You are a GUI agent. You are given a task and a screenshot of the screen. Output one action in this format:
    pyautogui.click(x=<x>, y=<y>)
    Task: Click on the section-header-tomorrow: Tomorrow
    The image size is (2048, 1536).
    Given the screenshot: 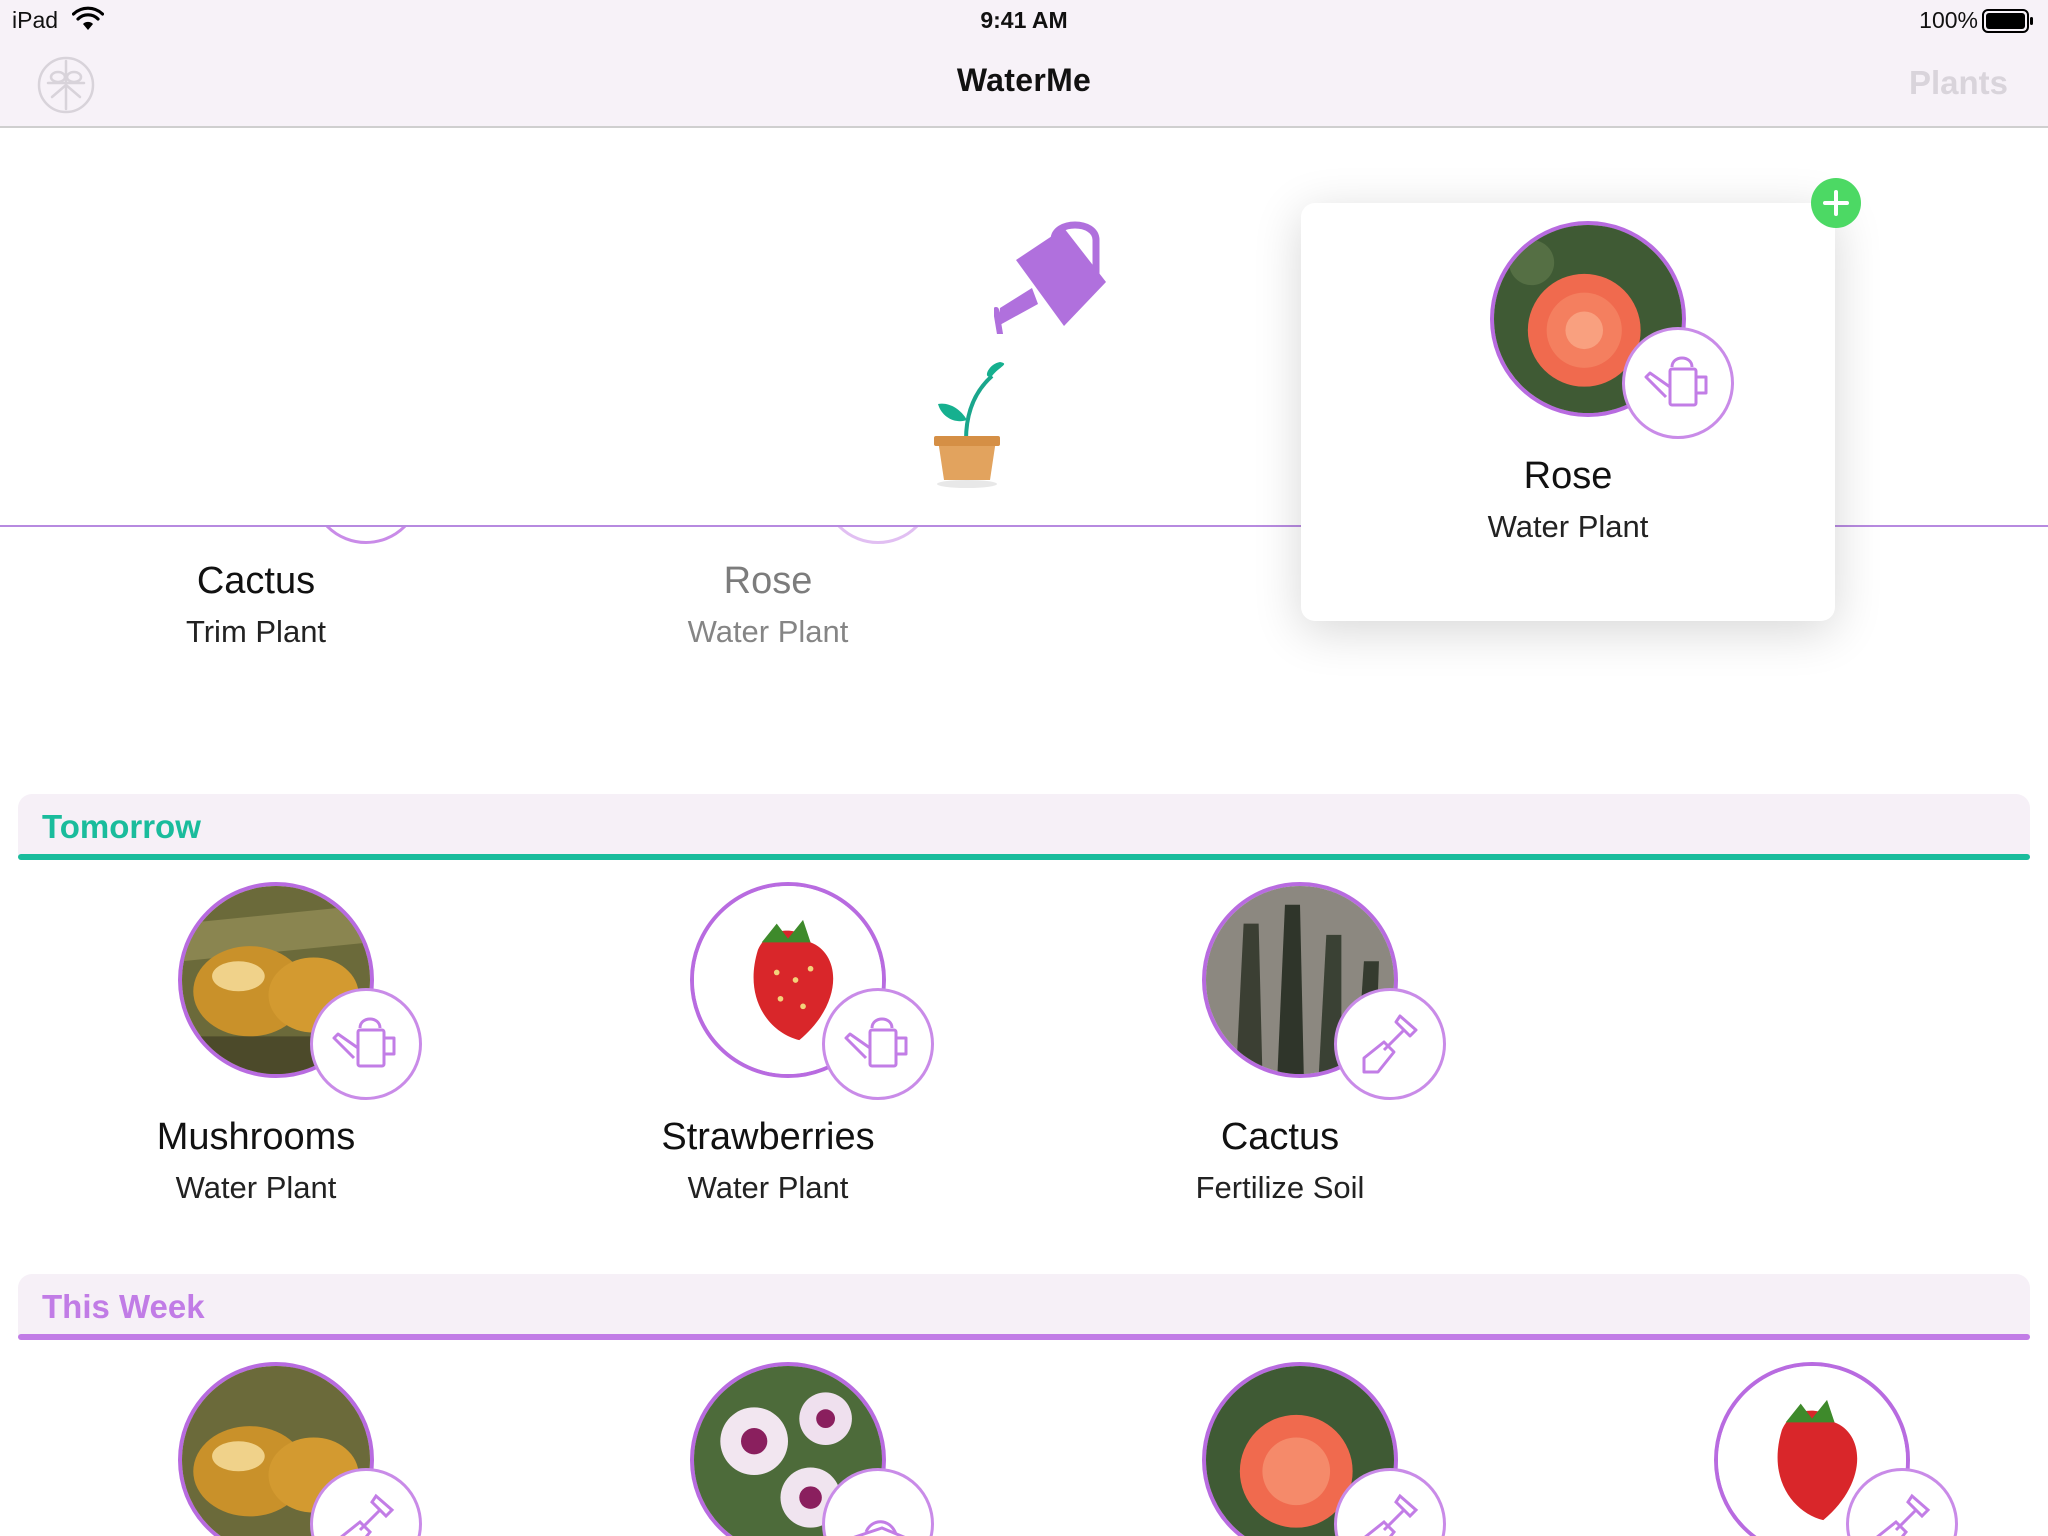 What is the action you would take?
    pyautogui.click(x=1024, y=827)
    